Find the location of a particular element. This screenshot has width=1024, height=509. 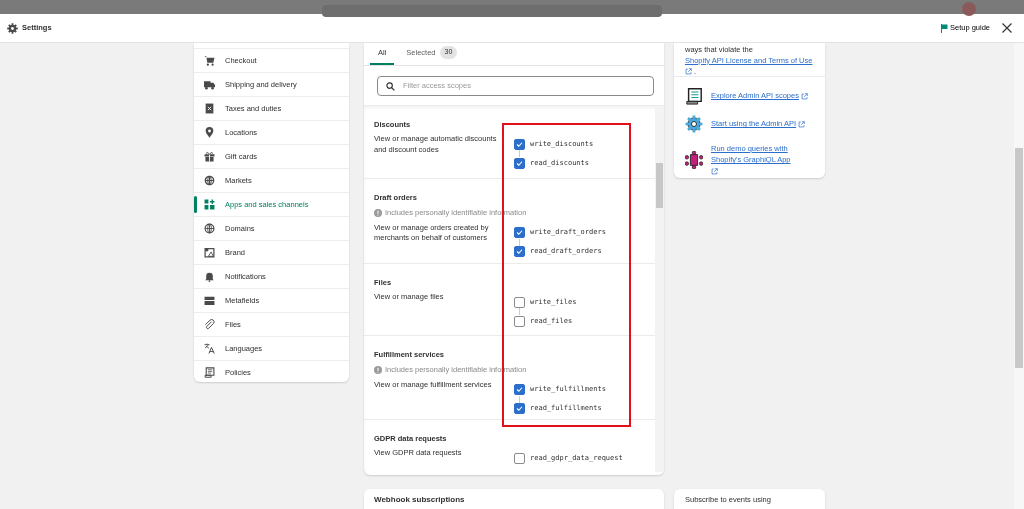

network-icon is located at coordinates (694, 159).